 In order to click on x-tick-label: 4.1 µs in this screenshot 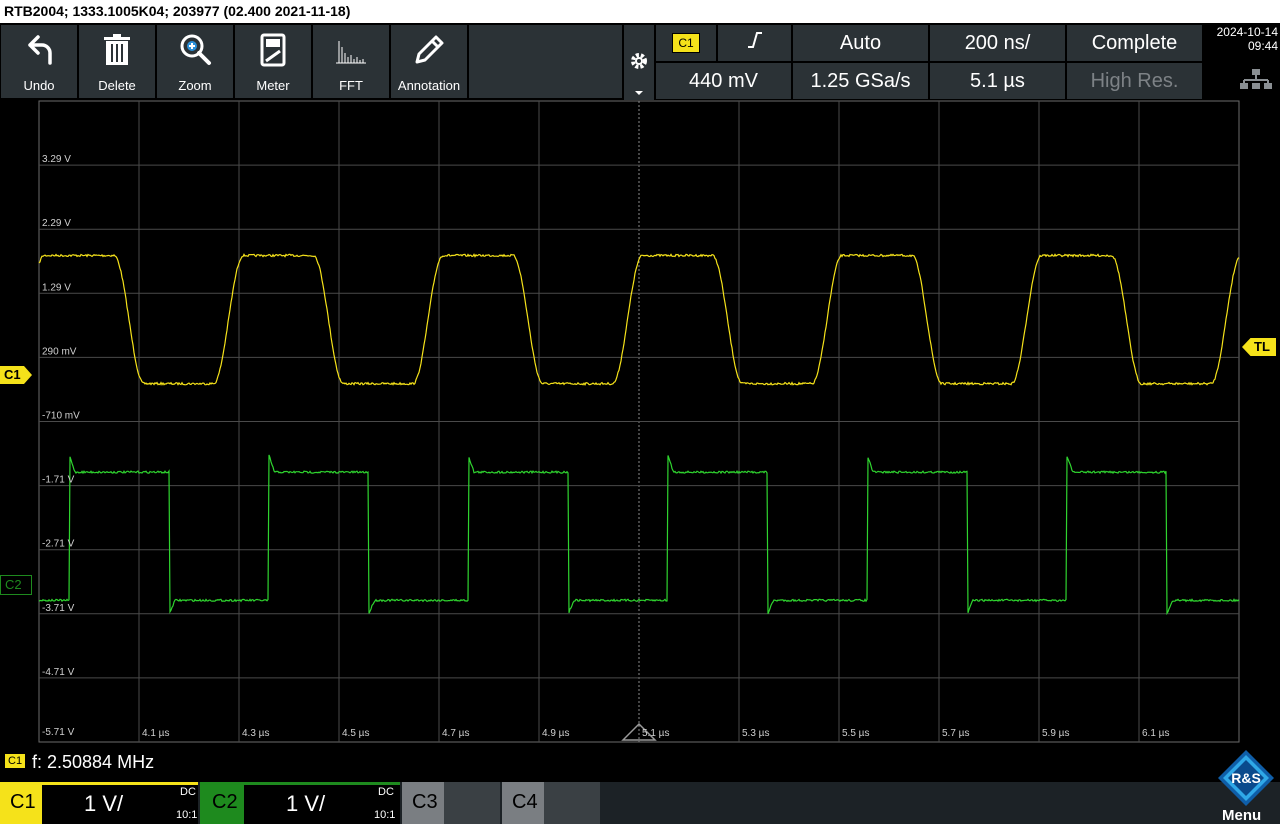, I will do `click(155, 733)`.